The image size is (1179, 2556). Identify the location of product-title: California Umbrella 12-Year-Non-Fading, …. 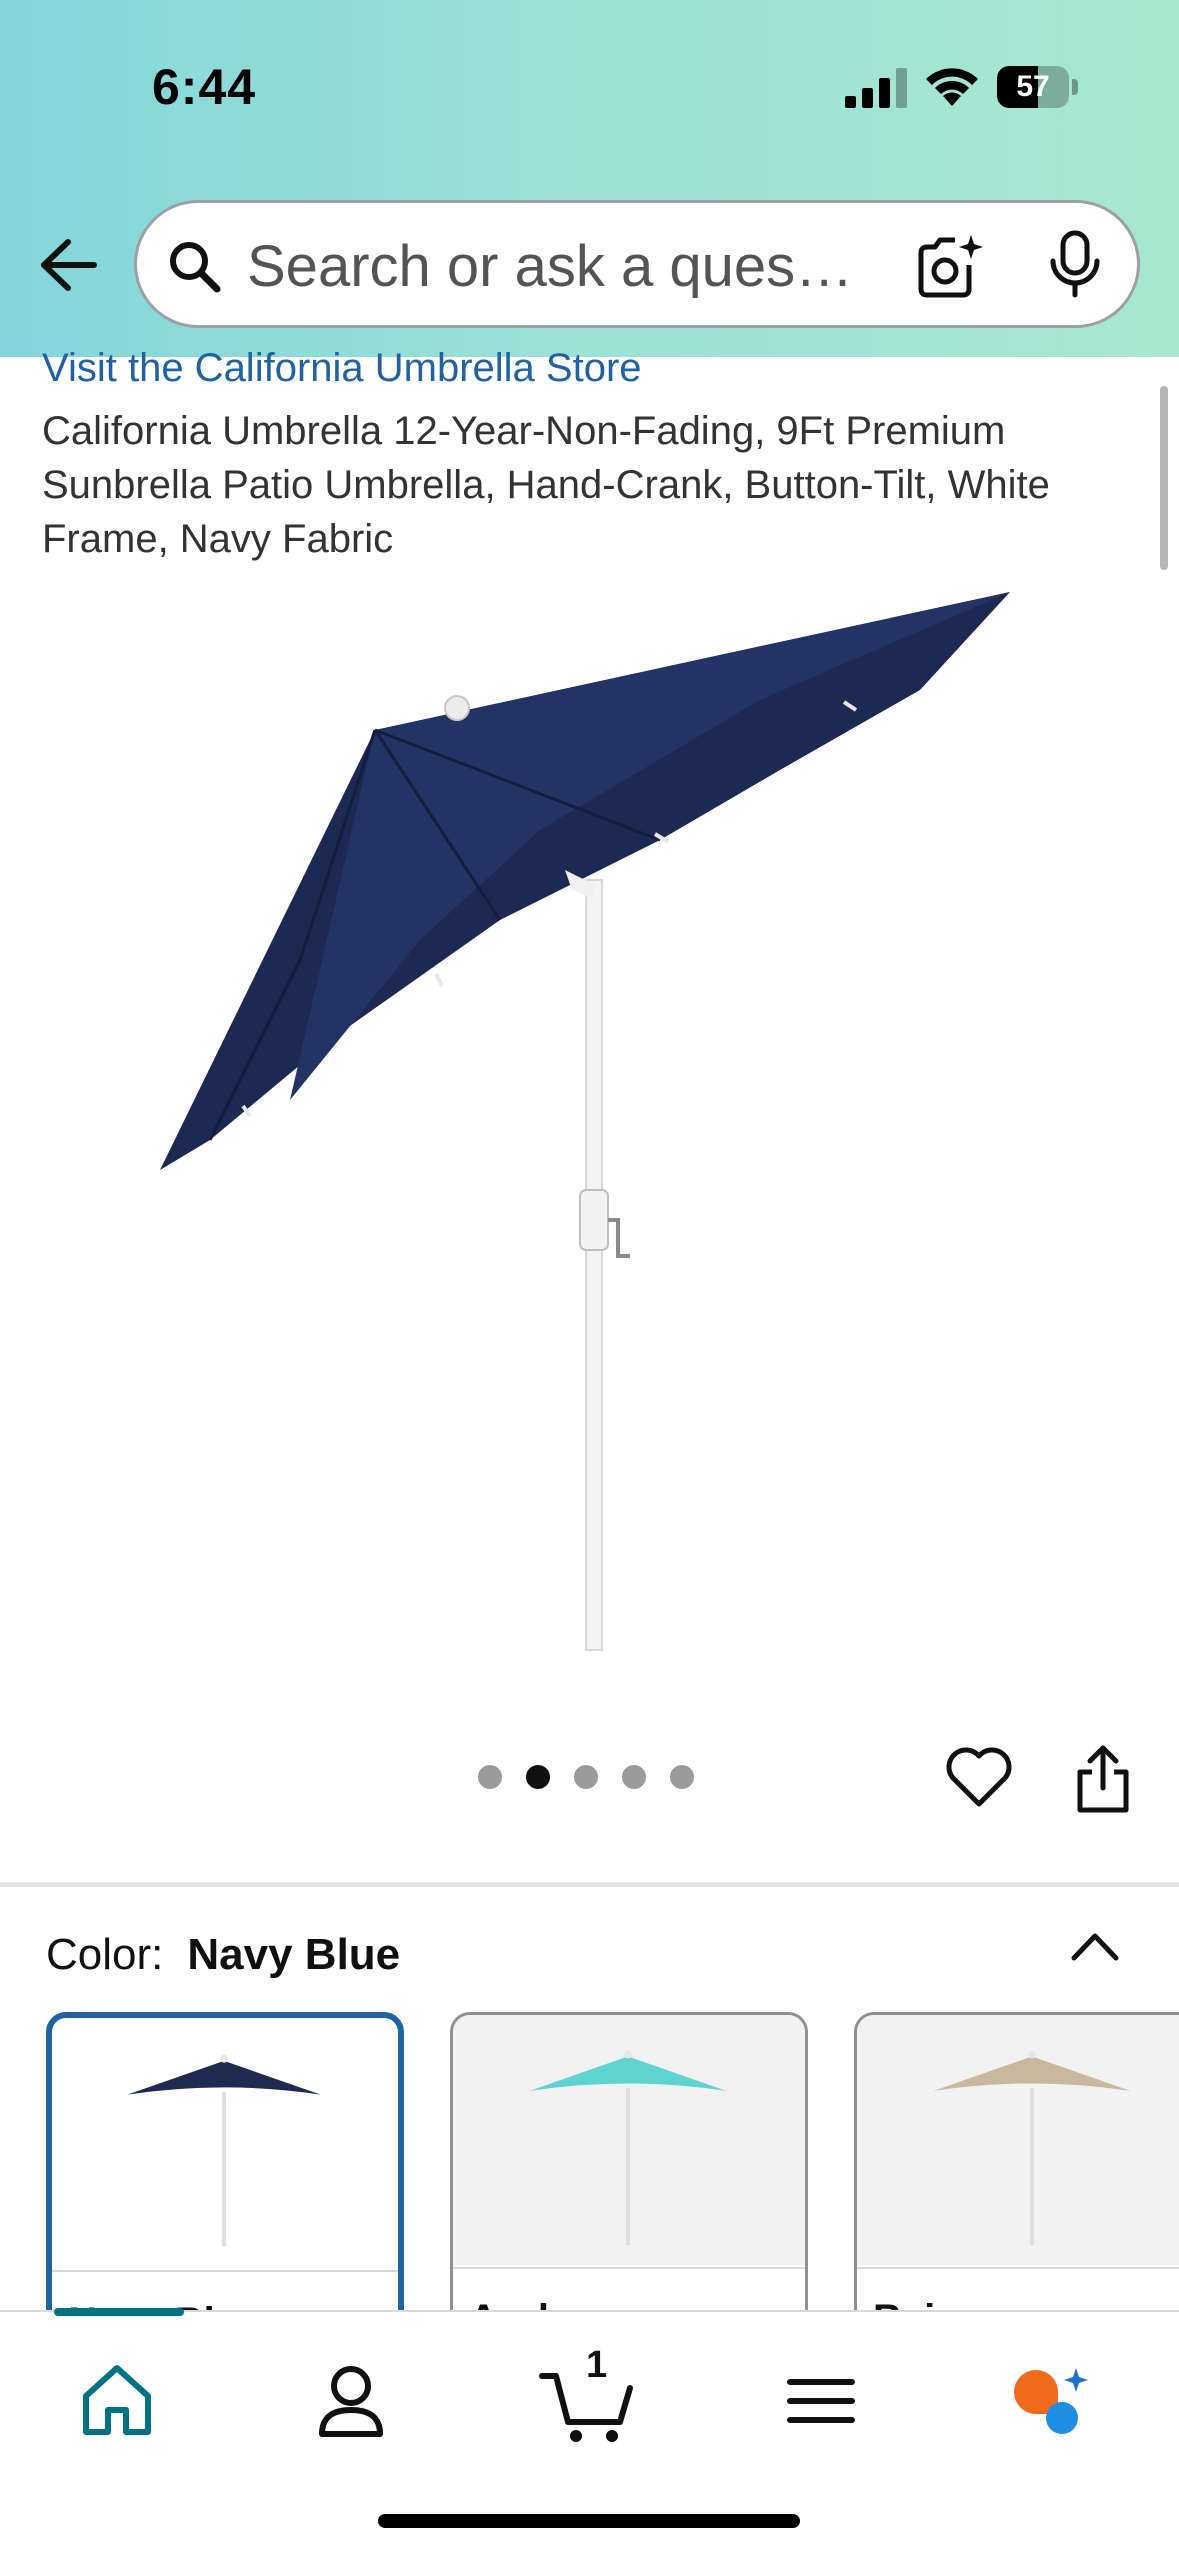
(546, 485).